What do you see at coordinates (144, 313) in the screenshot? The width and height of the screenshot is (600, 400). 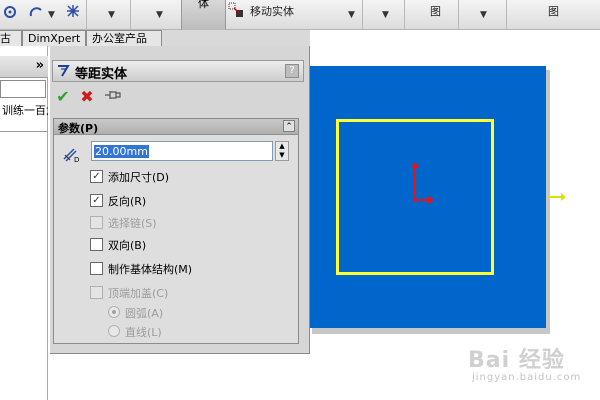 I see `arcs-label: 圆弧(A)` at bounding box center [144, 313].